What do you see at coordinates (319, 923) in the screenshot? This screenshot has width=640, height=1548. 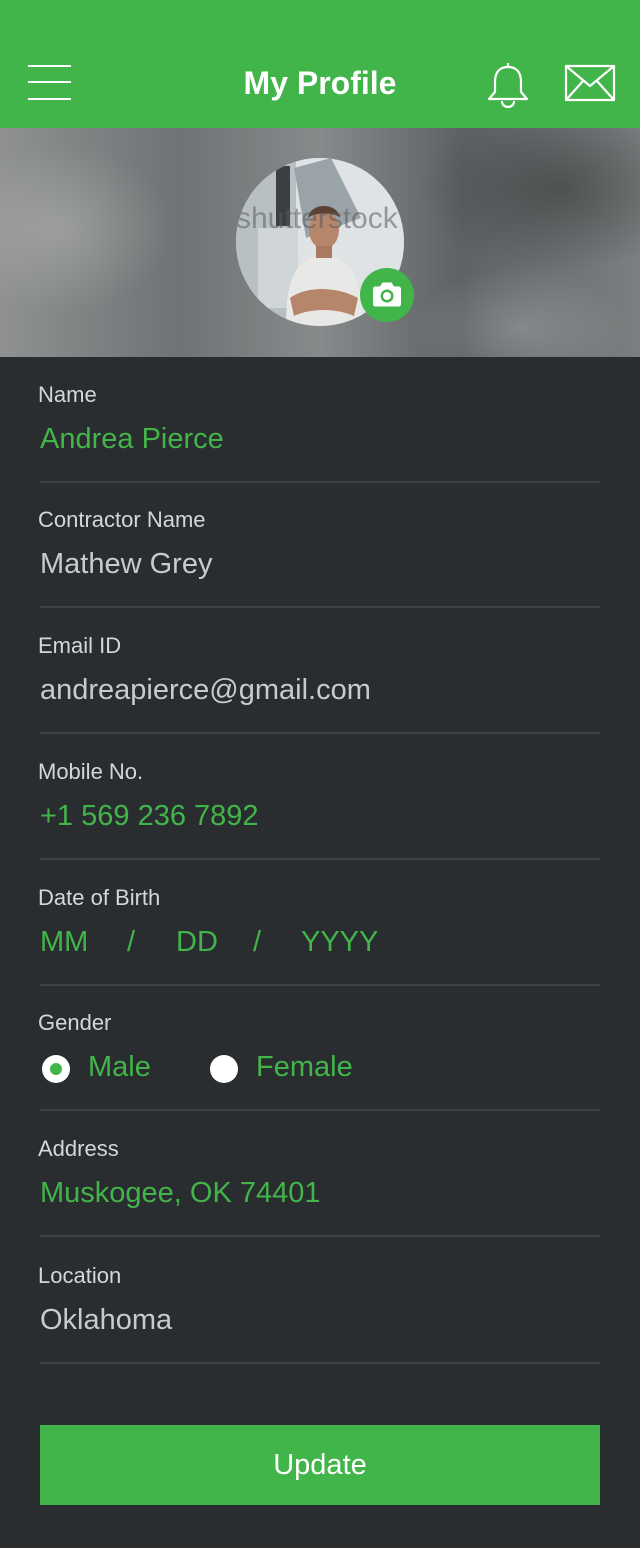 I see `date-of-birth-field: Date of Birth MM / DD / YYYY` at bounding box center [319, 923].